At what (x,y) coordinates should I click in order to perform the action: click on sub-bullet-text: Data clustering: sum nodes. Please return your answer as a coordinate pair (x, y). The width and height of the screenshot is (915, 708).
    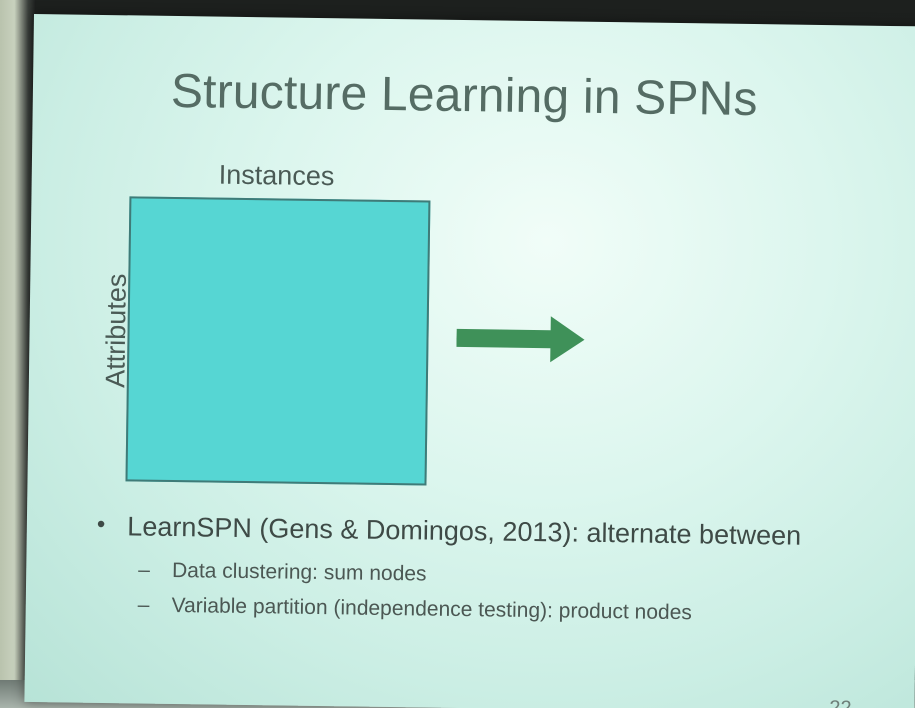
    Looking at the image, I should click on (299, 572).